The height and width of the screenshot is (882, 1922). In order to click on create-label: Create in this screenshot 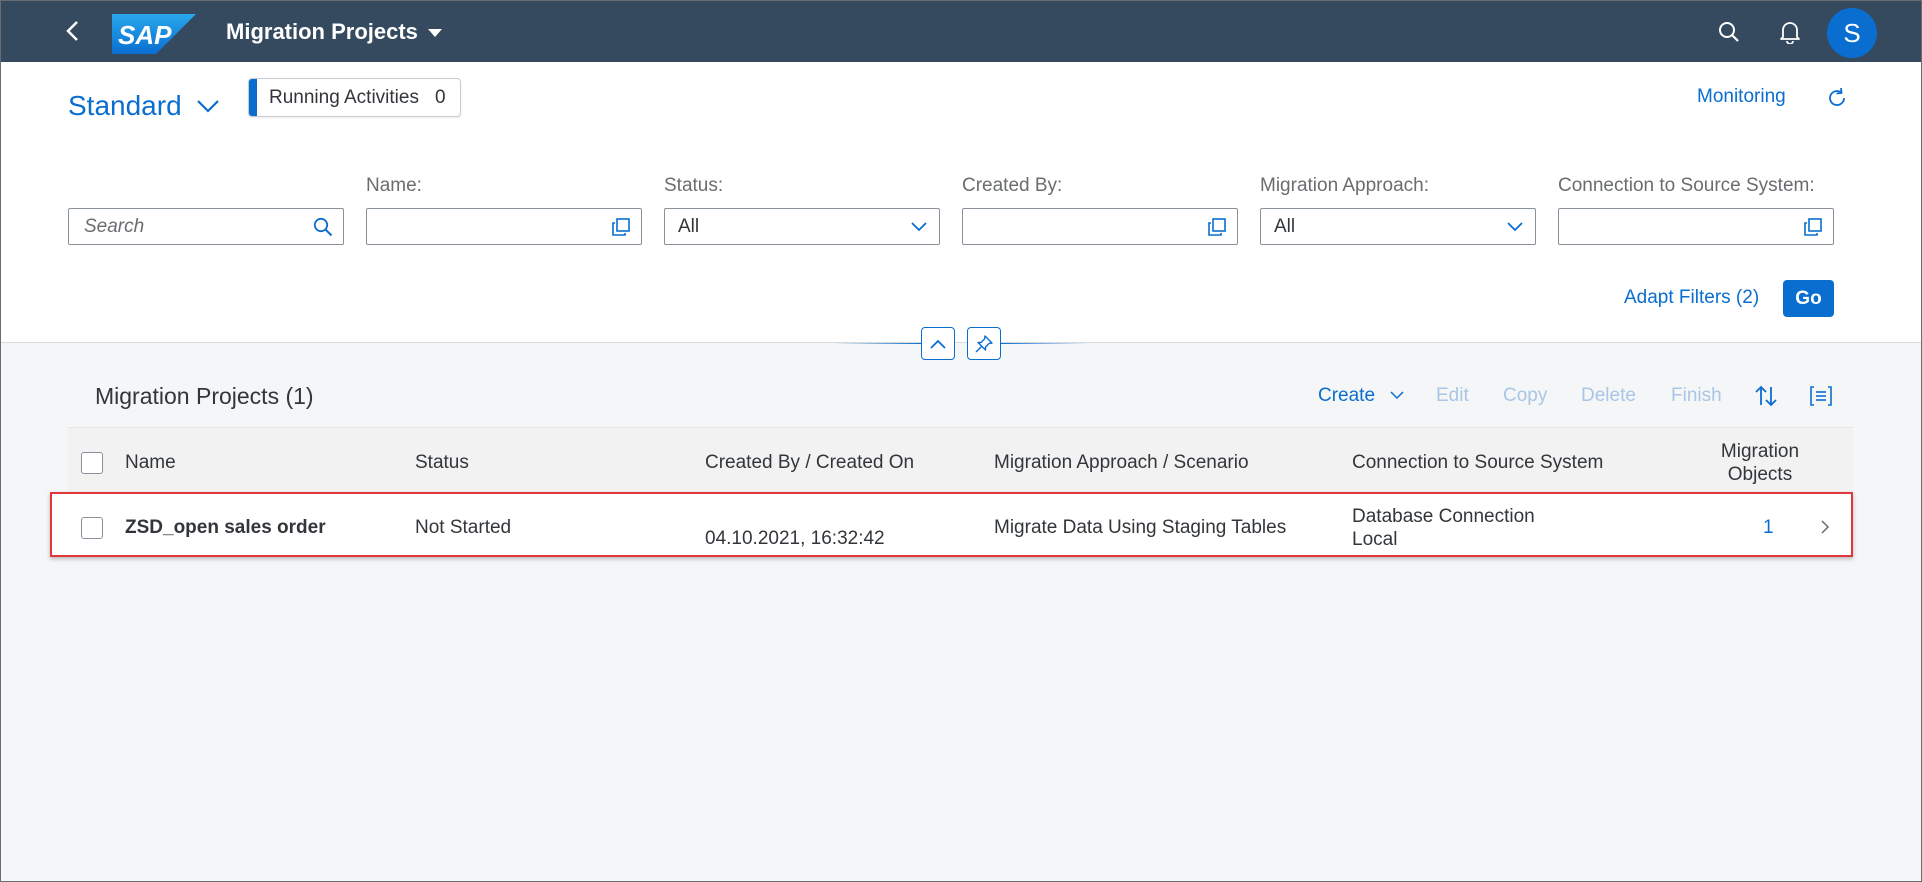, I will do `click(1347, 395)`.